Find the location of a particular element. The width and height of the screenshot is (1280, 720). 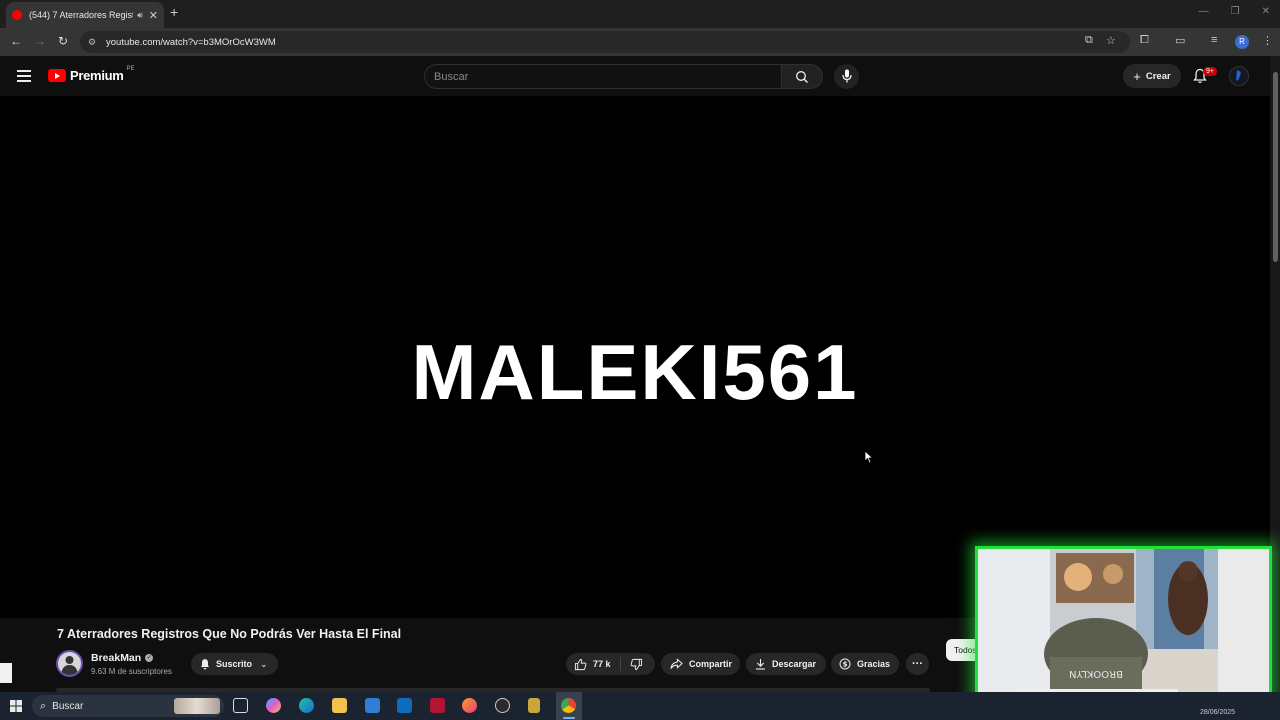

voice-search-button is located at coordinates (846, 76).